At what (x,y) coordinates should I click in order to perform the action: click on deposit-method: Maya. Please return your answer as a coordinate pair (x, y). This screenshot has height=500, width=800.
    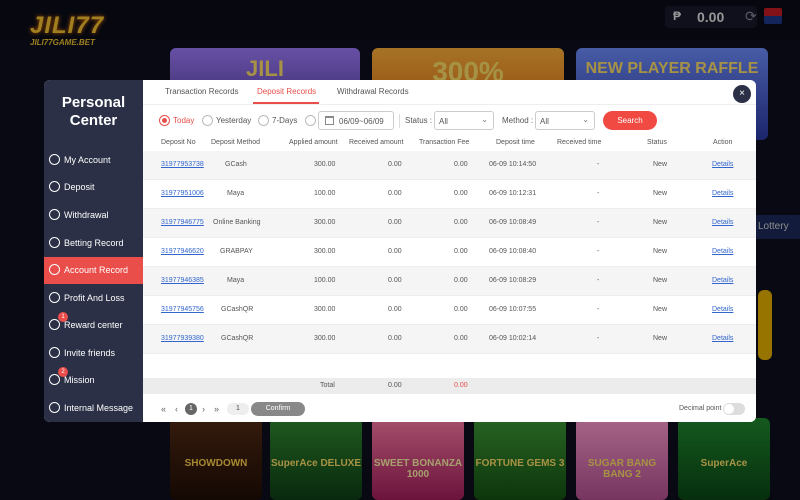
    Looking at the image, I should click on (236, 193).